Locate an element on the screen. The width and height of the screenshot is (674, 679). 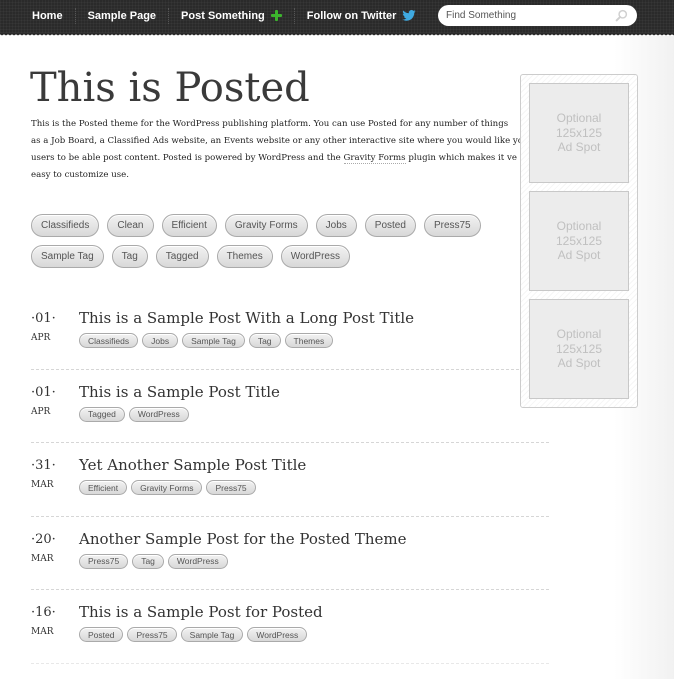
post-tags: Tagged WordPress is located at coordinates (134, 414).